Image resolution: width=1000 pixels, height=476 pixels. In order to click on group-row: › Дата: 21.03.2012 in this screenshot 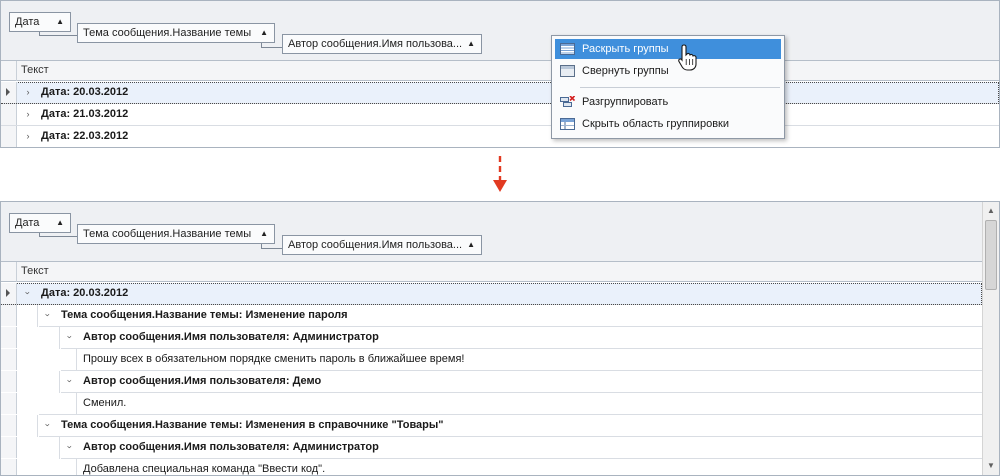, I will do `click(500, 115)`.